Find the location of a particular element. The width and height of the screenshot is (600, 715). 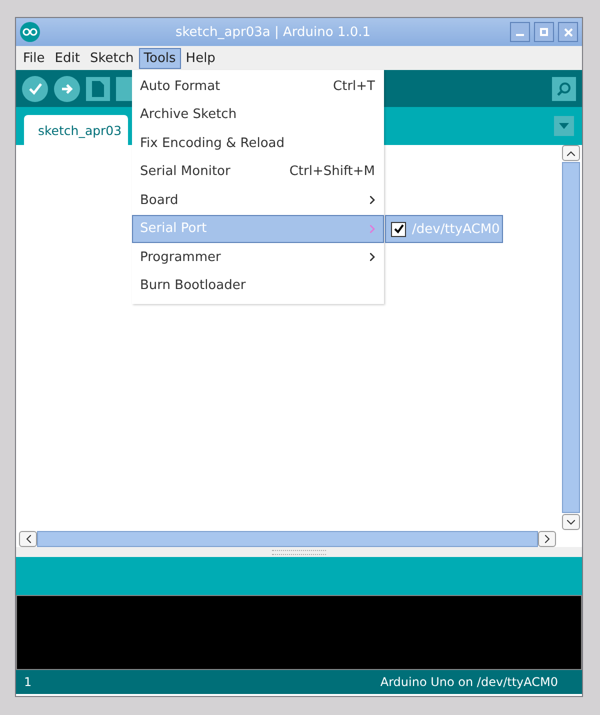

chevron-down-icon is located at coordinates (571, 522).